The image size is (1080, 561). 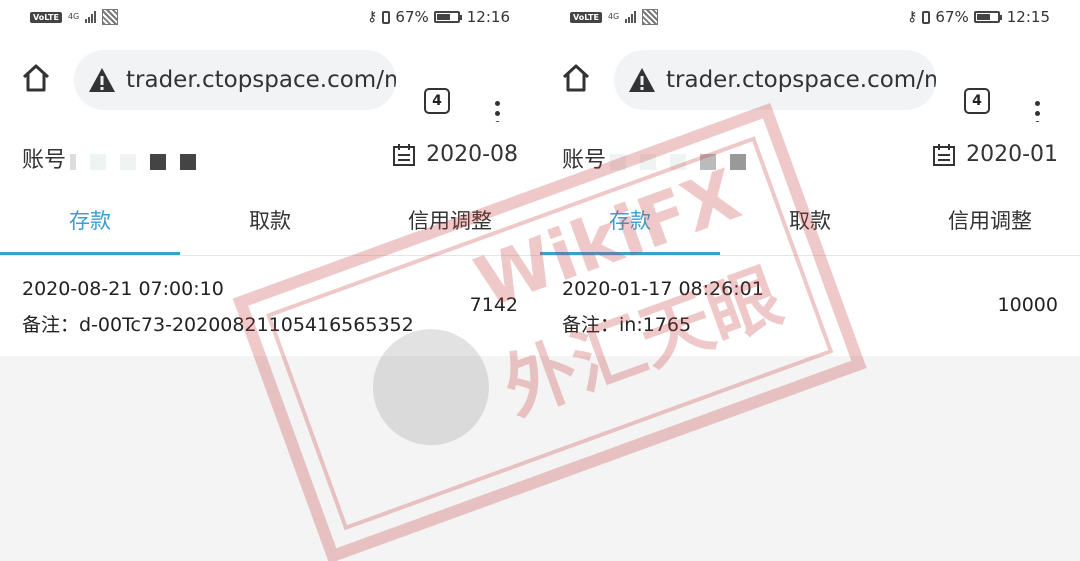 I want to click on status-bar: VoLTE 4G ⚷ 67% 12:16, so click(x=270, y=18).